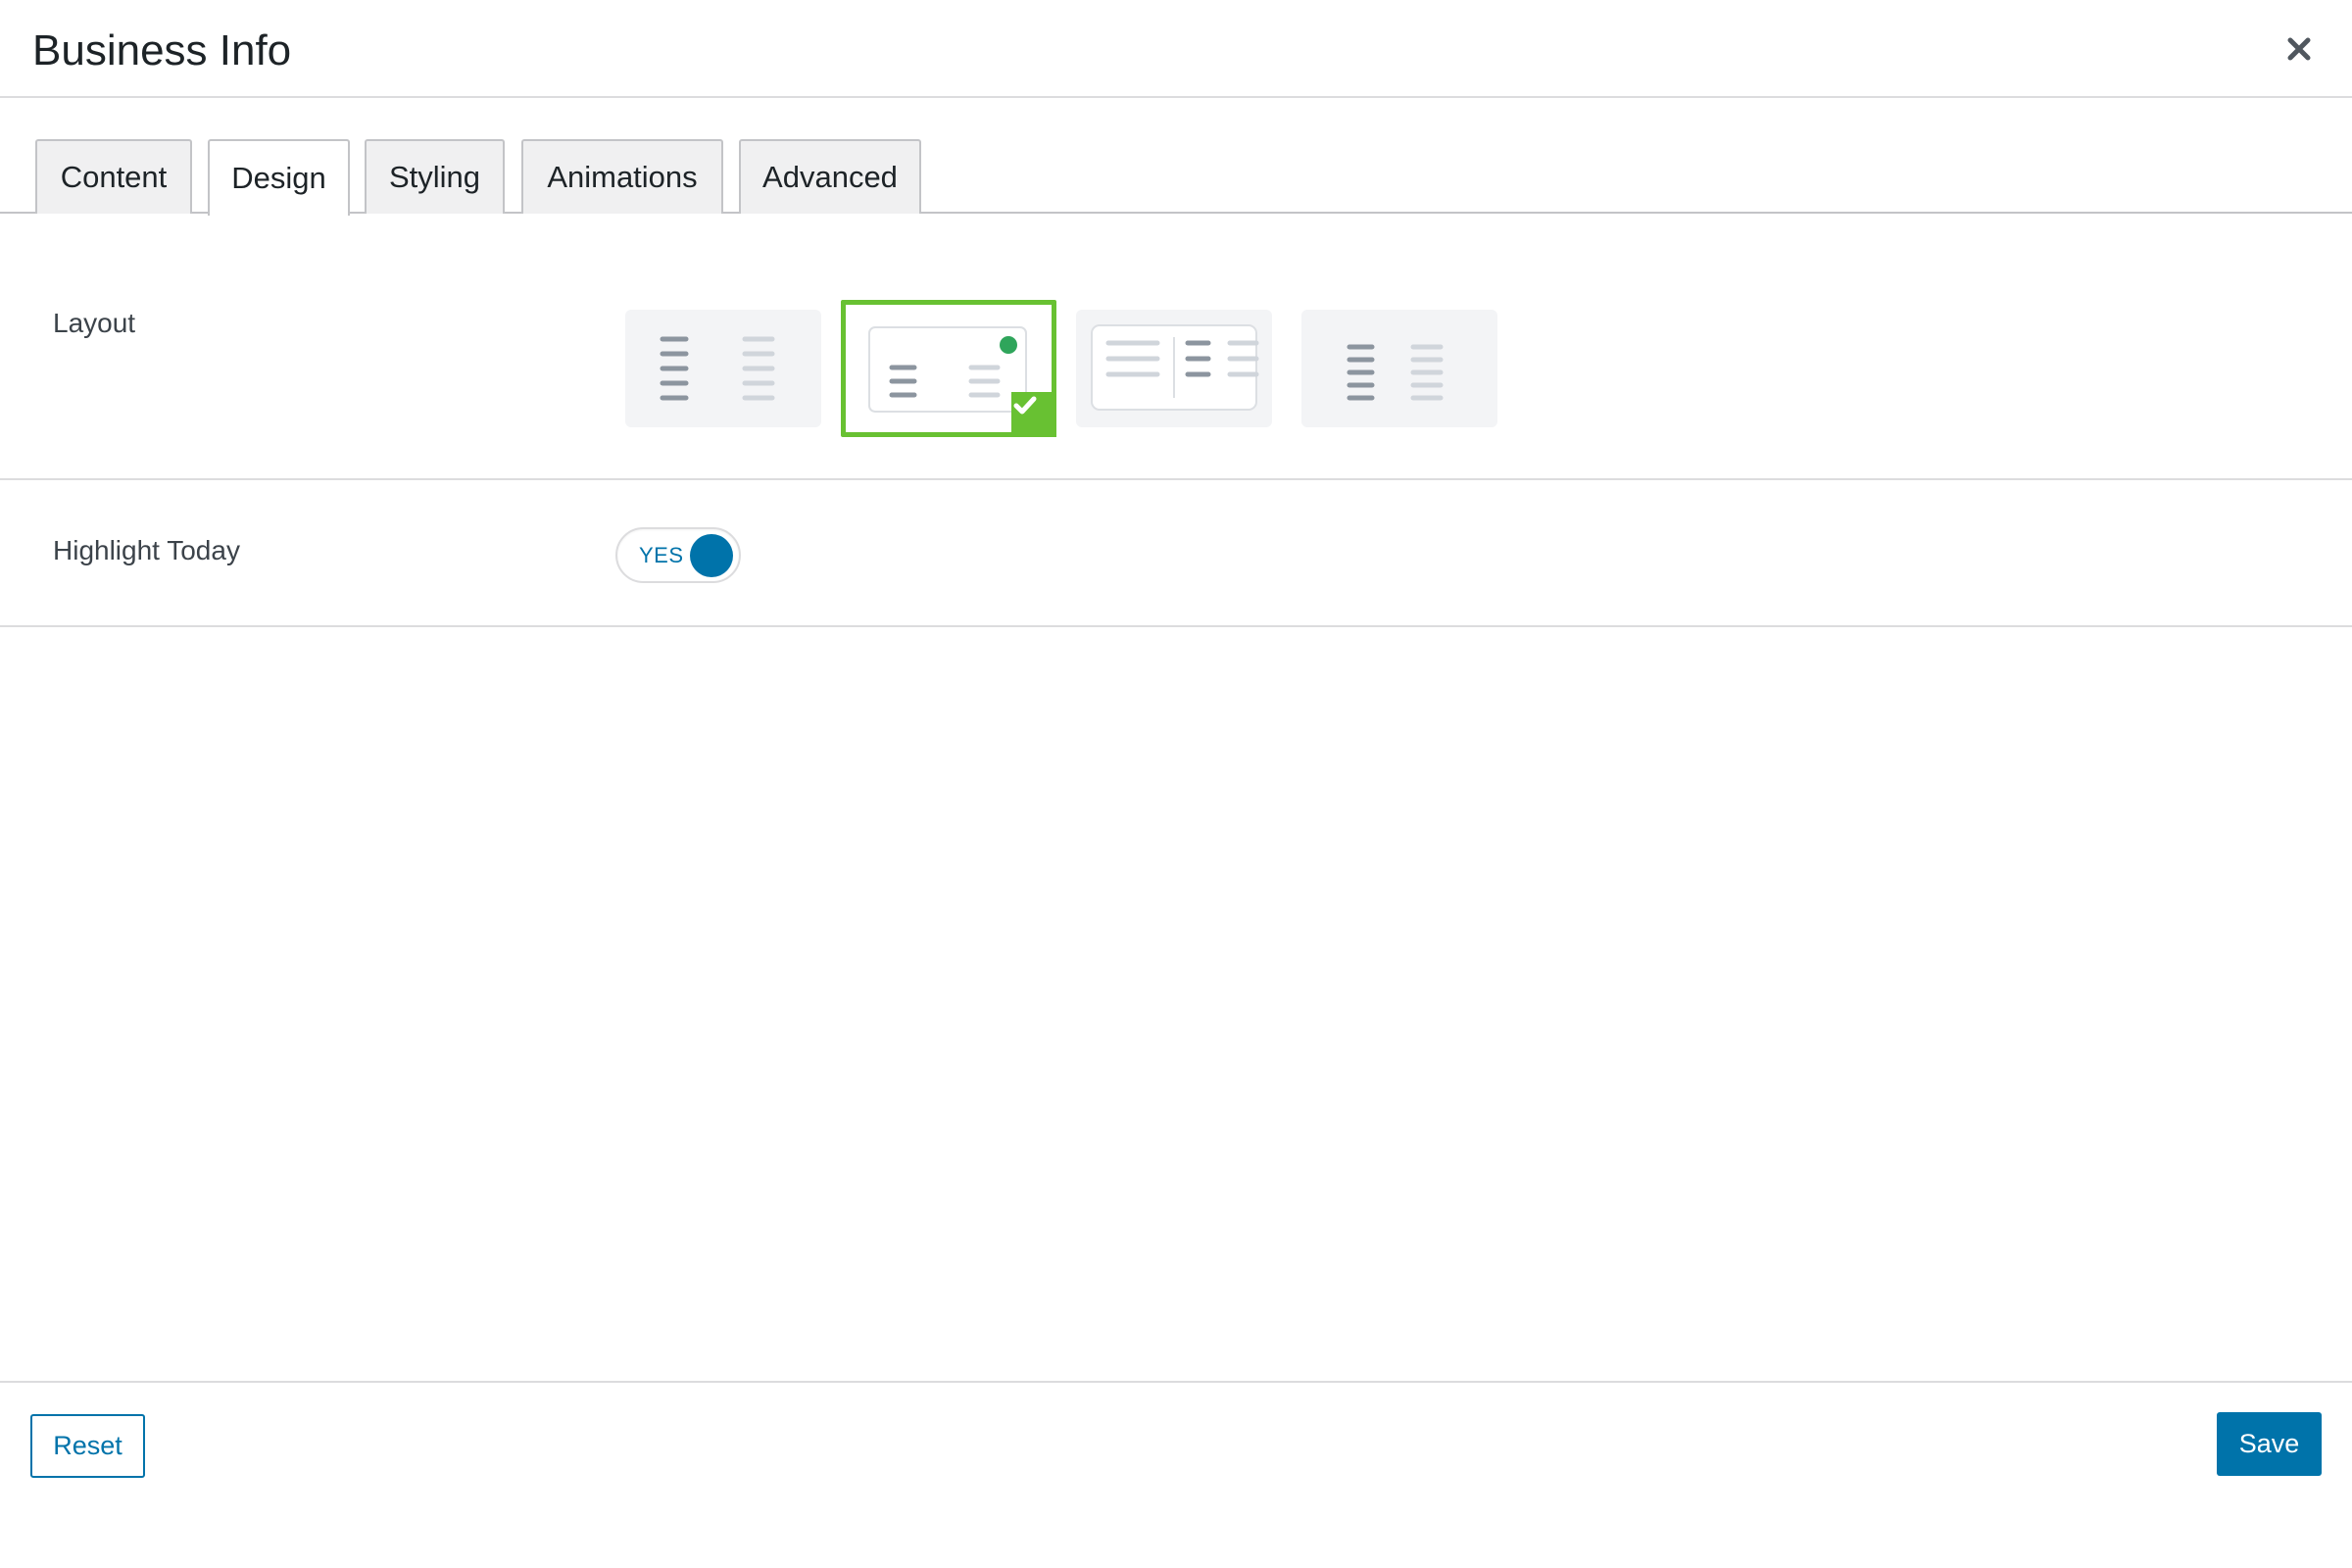  I want to click on layout-label: Layout, so click(94, 323).